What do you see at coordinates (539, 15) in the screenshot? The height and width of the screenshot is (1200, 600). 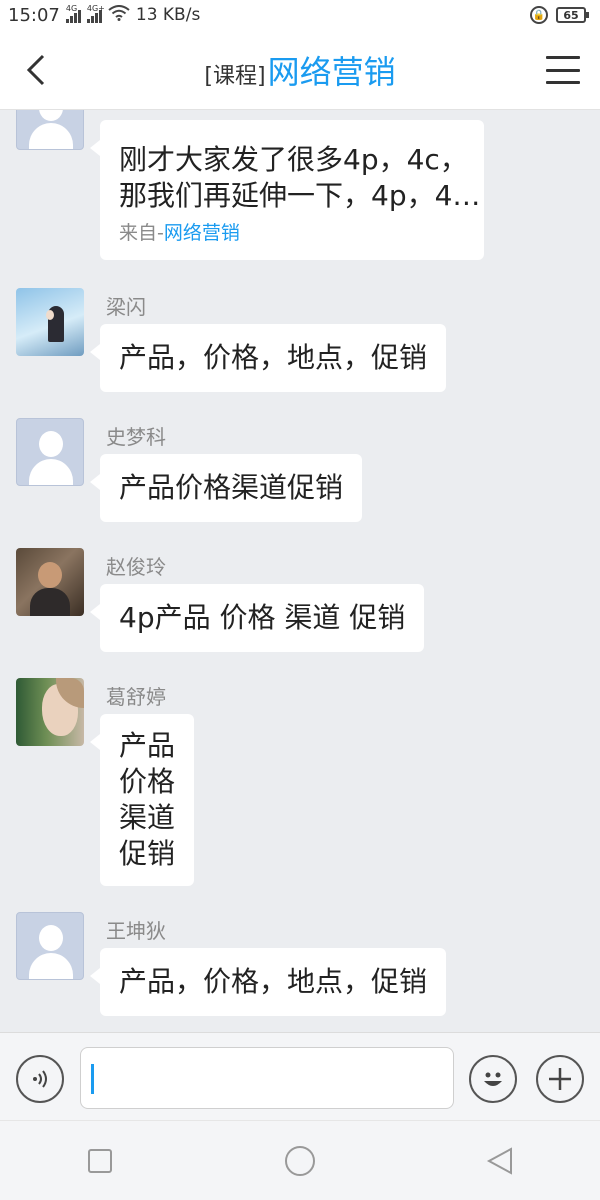 I see `rotation-lock-icon: 🔒` at bounding box center [539, 15].